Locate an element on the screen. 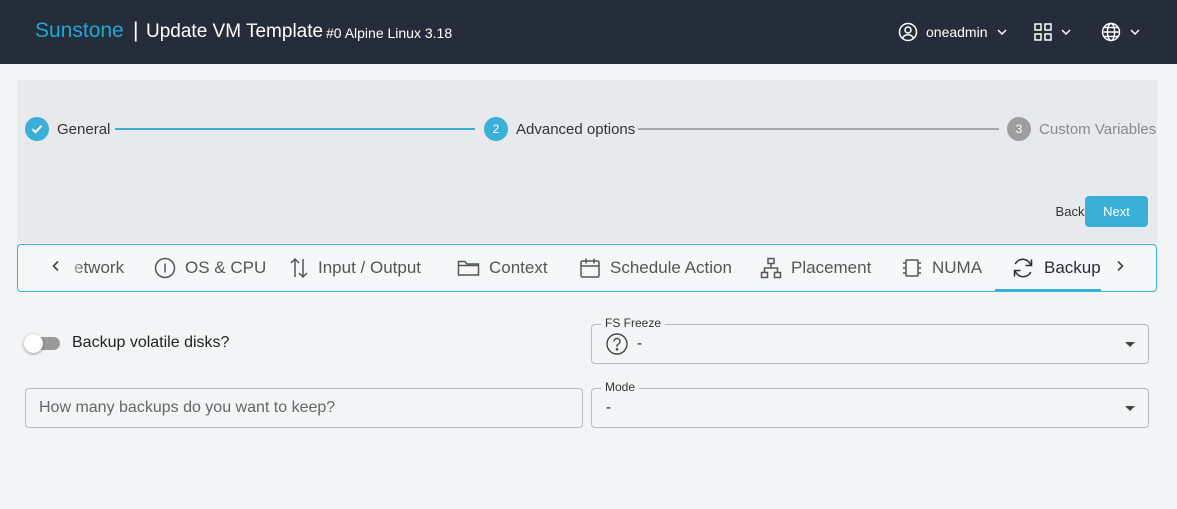  tab-context: Context is located at coordinates (502, 268).